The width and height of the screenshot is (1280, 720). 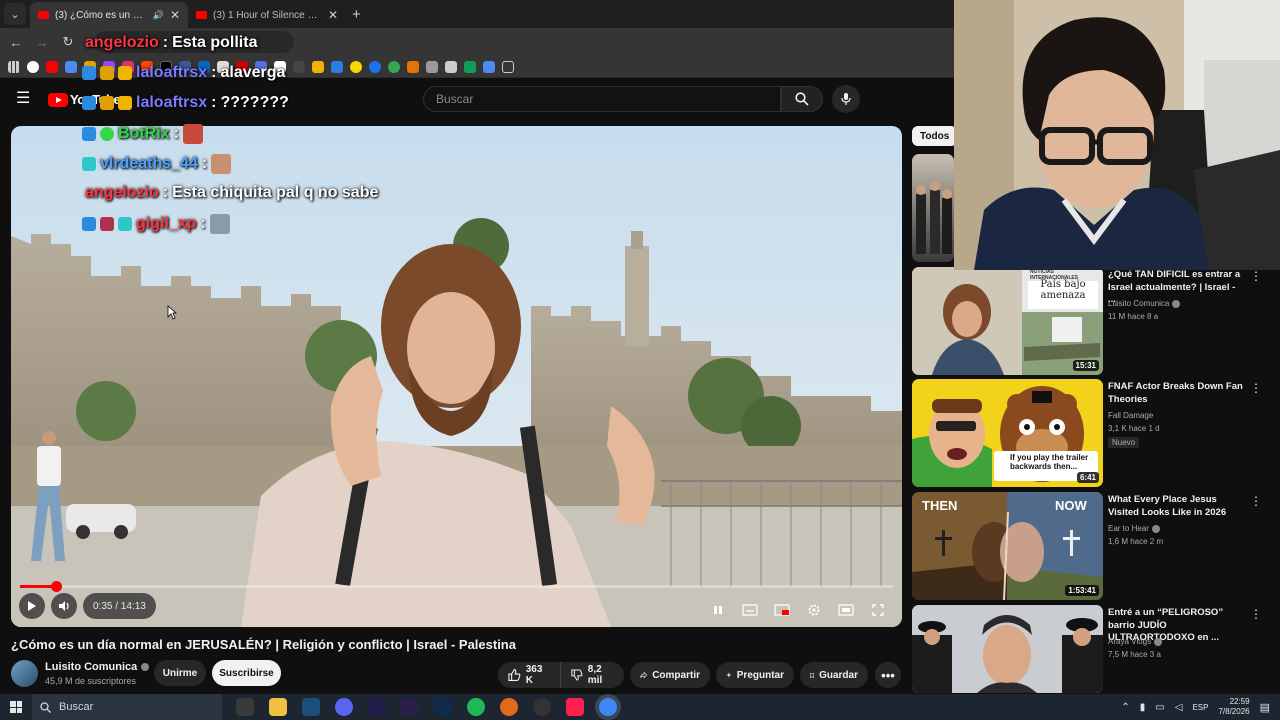 What do you see at coordinates (246, 673) in the screenshot?
I see `subscribe-button: Suscribirse` at bounding box center [246, 673].